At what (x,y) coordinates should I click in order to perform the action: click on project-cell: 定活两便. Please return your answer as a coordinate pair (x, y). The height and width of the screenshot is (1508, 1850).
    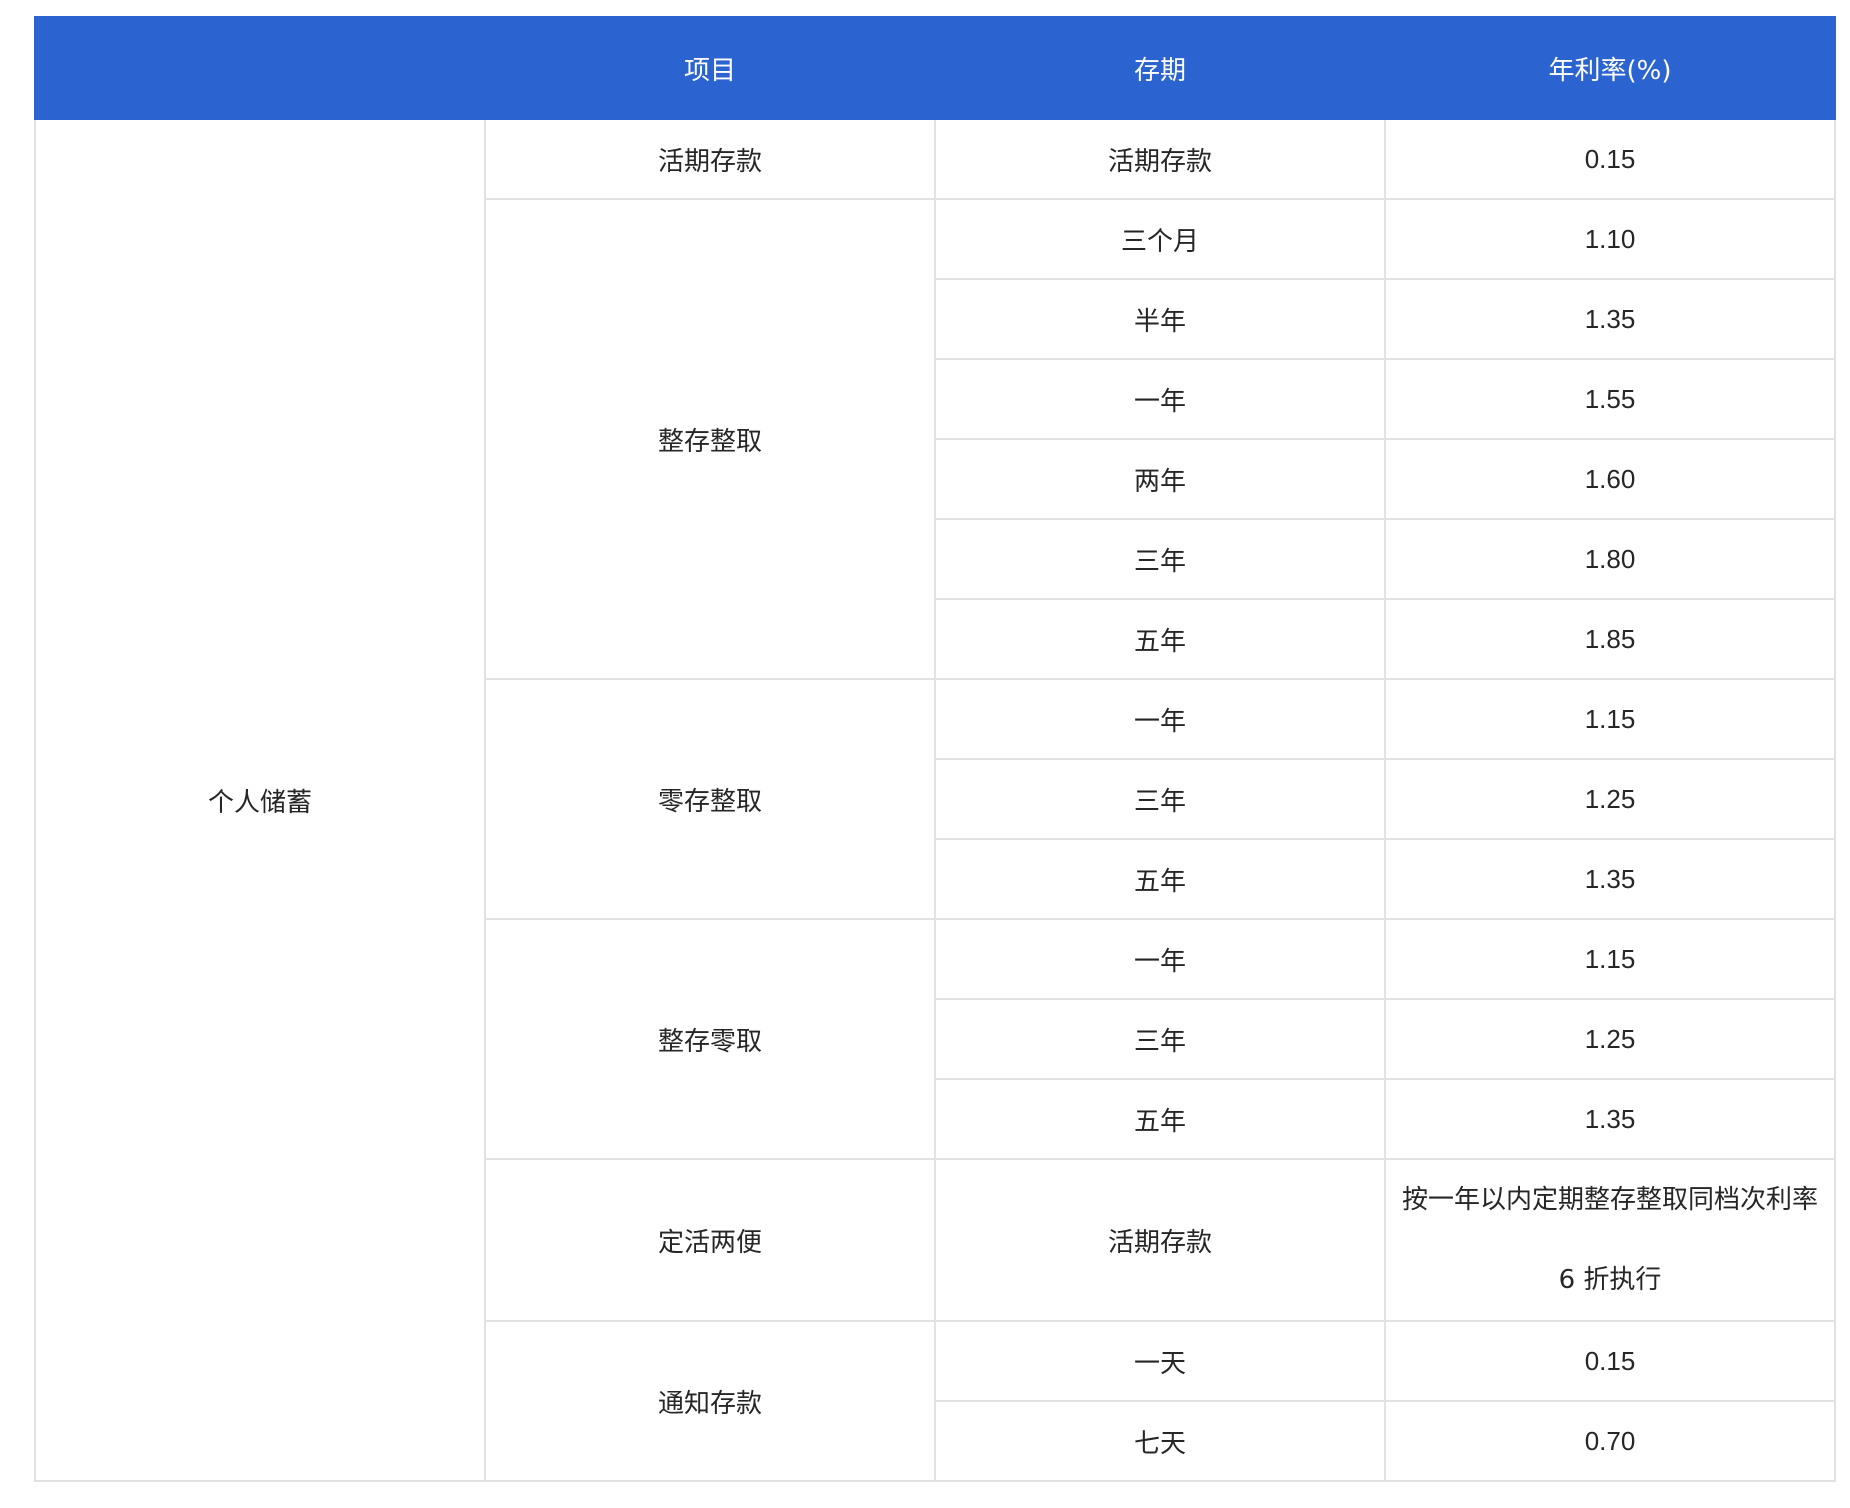
    Looking at the image, I should click on (710, 1240).